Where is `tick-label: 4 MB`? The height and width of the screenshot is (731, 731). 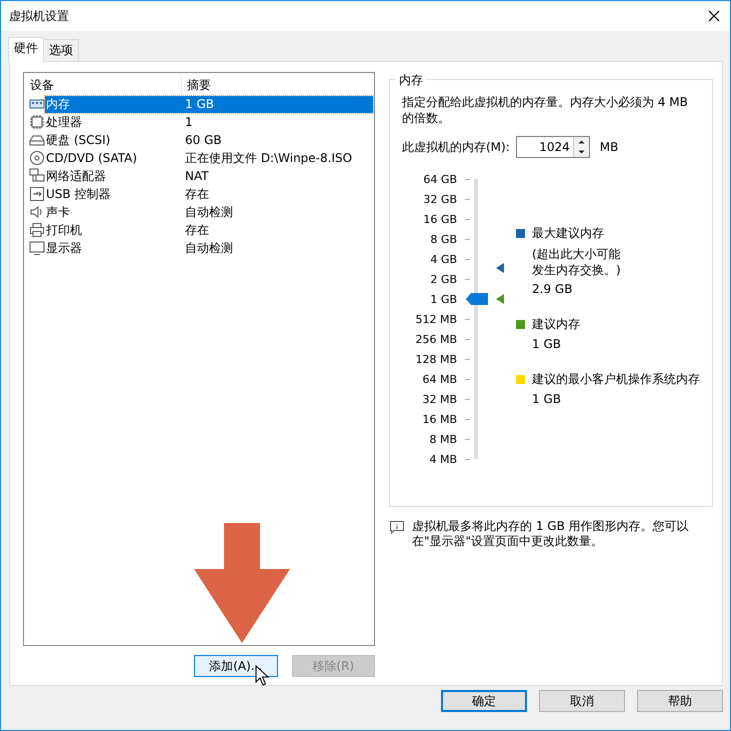
tick-label: 4 MB is located at coordinates (443, 459).